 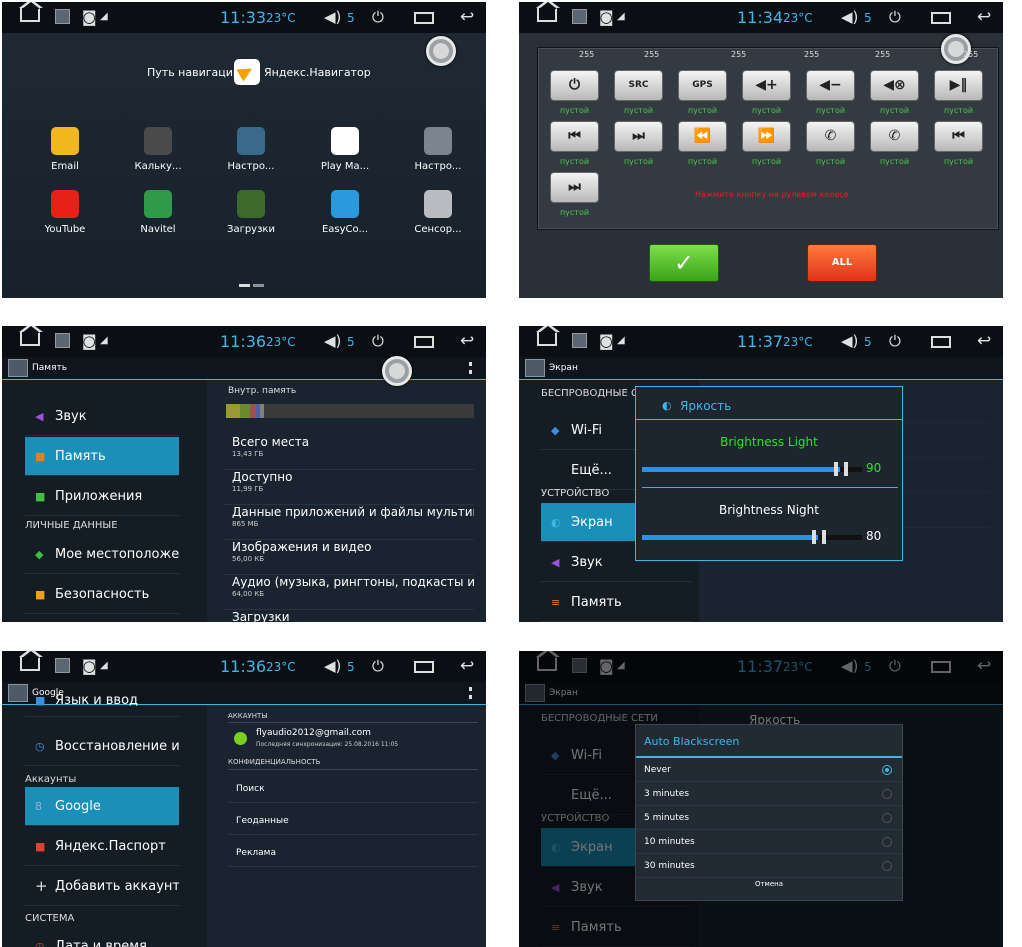 I want to click on swc-key-button: ⏻, so click(x=574, y=85).